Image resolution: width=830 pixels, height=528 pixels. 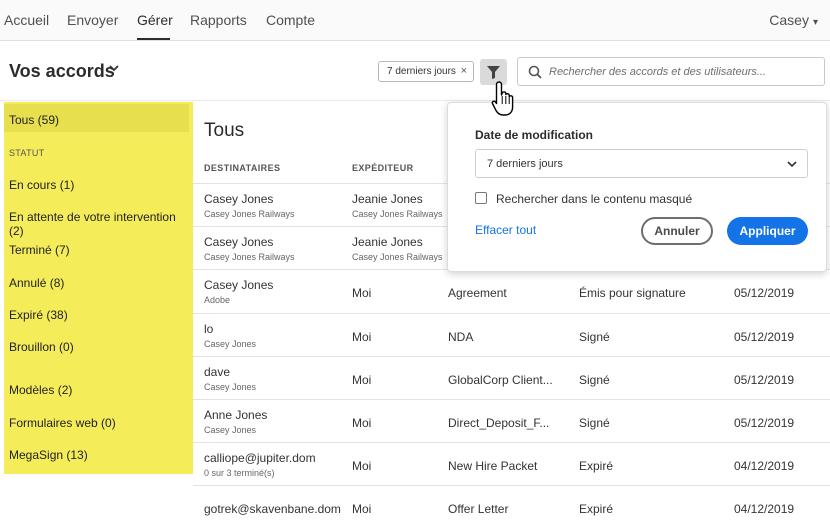 I want to click on sidebar-item-draft: Brouillon (0), so click(x=41, y=347).